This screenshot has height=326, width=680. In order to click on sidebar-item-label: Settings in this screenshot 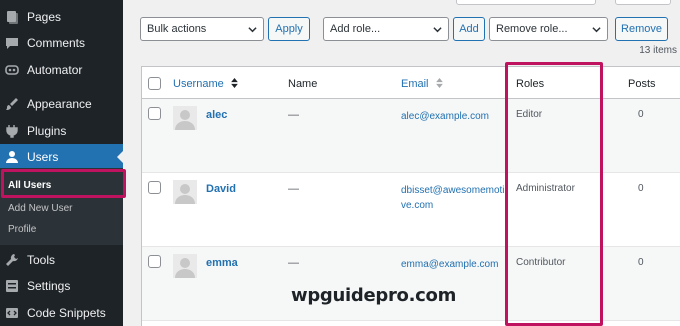, I will do `click(49, 286)`.